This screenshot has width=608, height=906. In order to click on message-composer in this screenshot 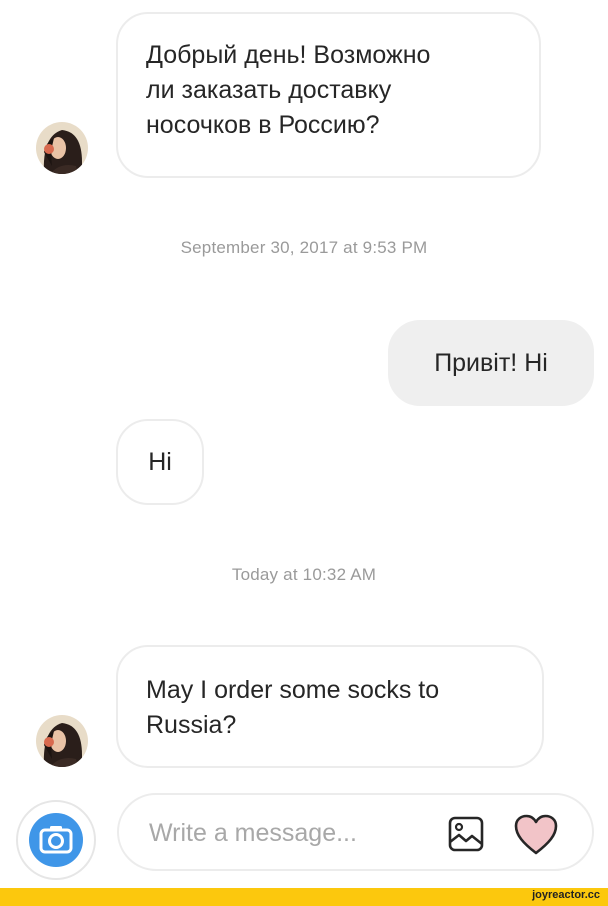, I will do `click(355, 832)`.